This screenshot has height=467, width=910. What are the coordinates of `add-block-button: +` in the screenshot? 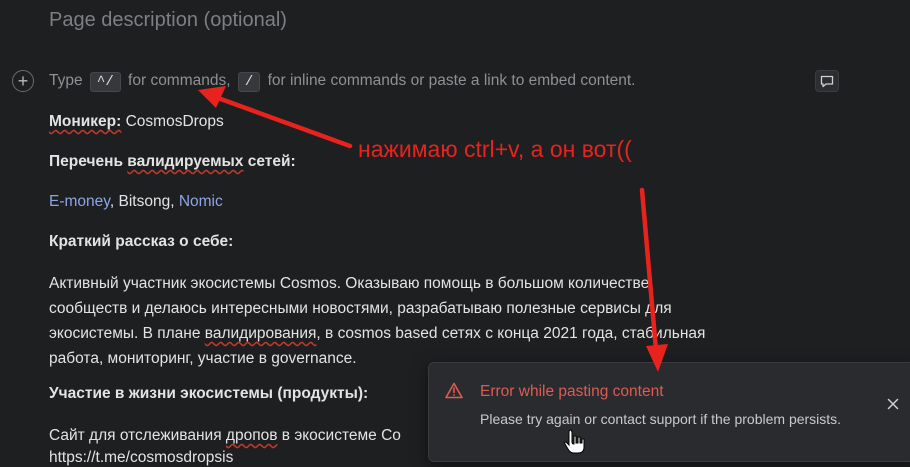 It's located at (23, 81).